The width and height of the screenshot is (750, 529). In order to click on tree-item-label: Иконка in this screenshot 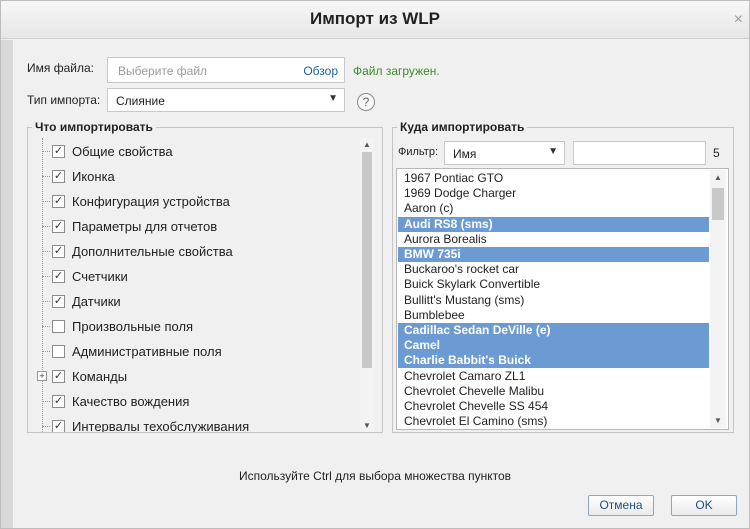, I will do `click(93, 176)`.